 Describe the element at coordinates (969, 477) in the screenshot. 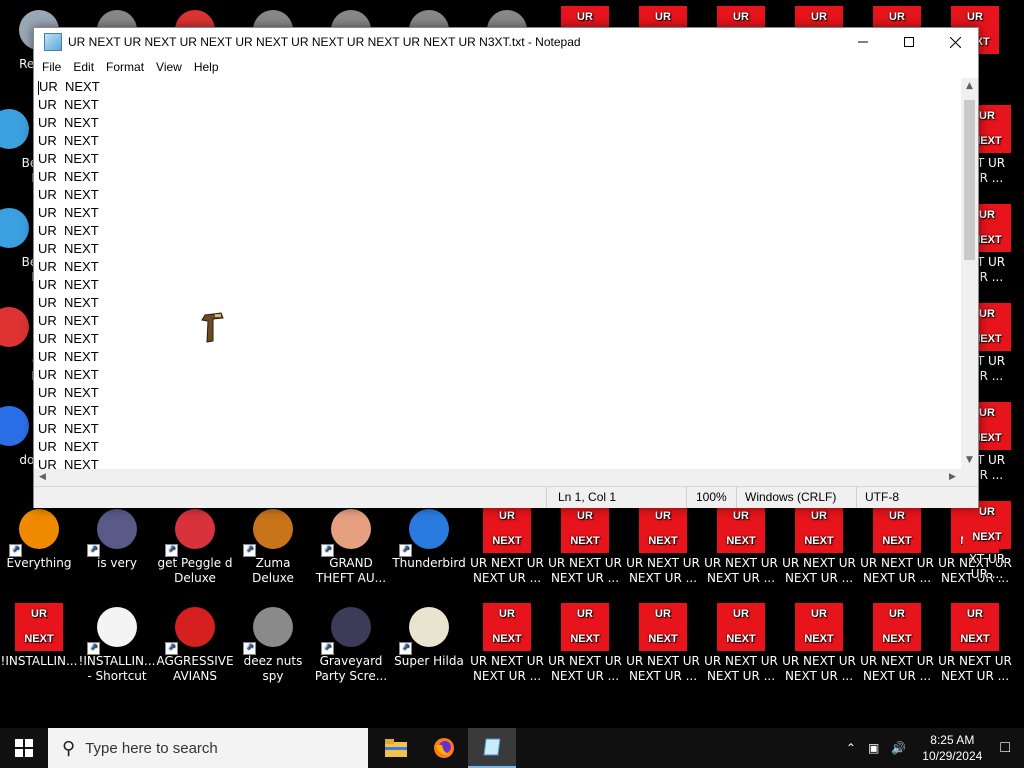

I see `resize-grip` at that location.